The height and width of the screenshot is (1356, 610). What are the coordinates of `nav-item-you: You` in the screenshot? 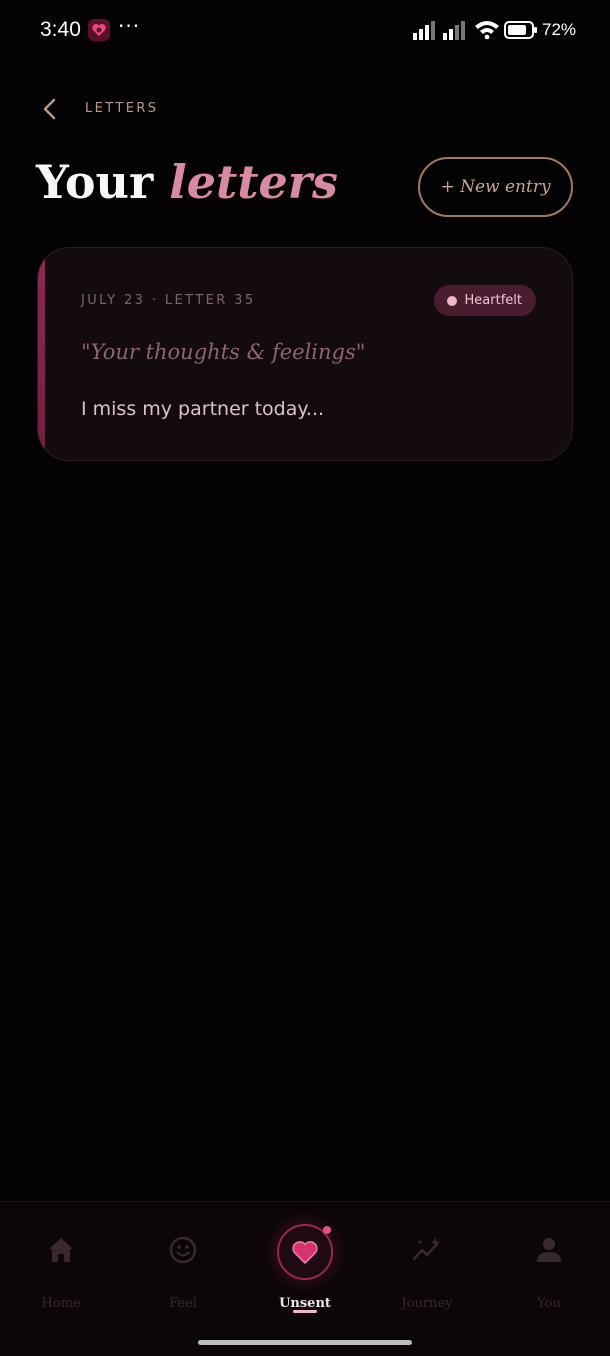 It's located at (549, 1272).